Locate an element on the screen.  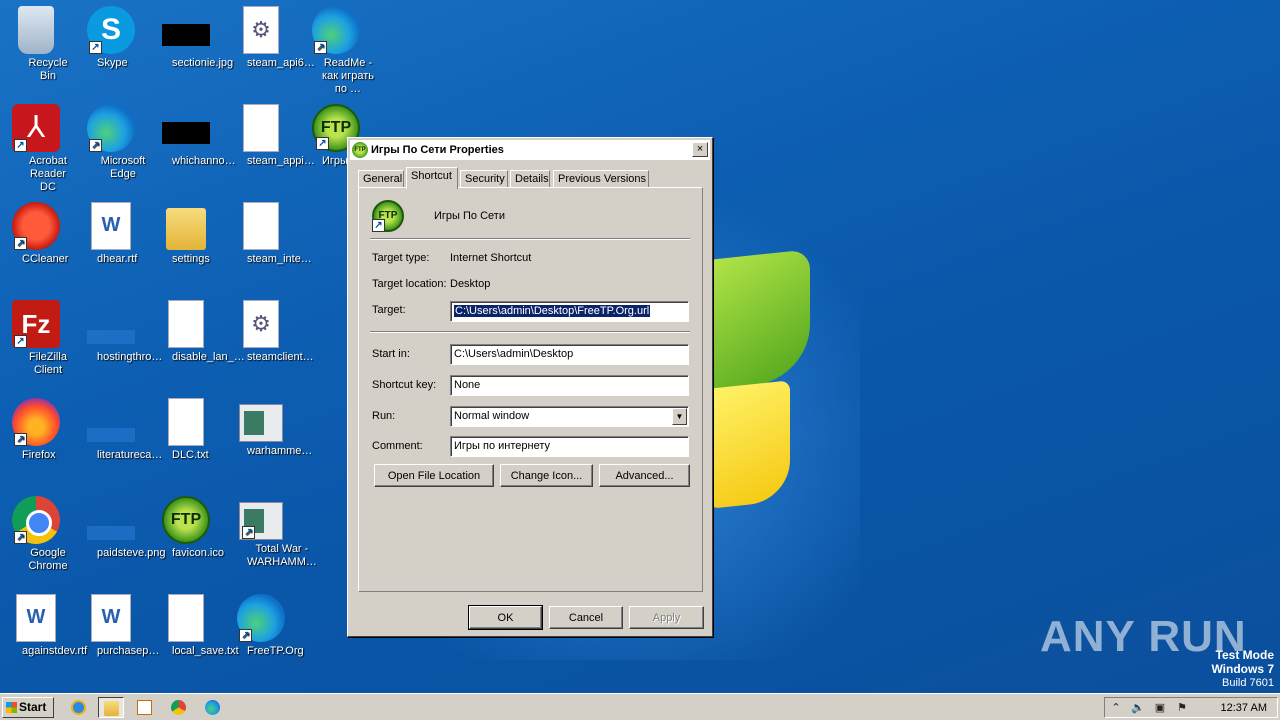
ftp-icon: FTP is located at coordinates (186, 520).